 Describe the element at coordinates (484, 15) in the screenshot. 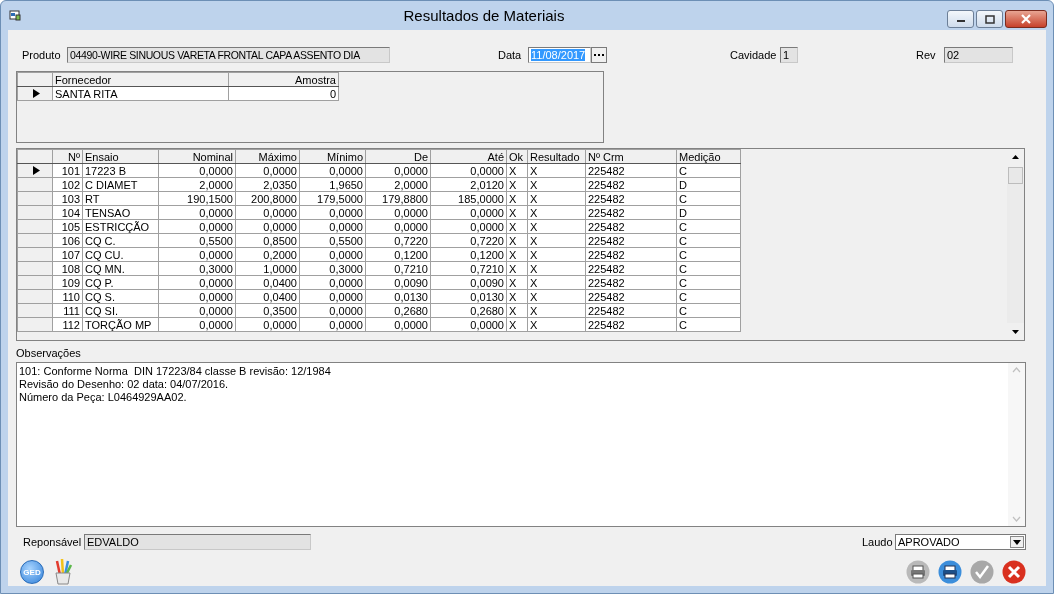

I see `window-title: Resultados de Materiais` at that location.